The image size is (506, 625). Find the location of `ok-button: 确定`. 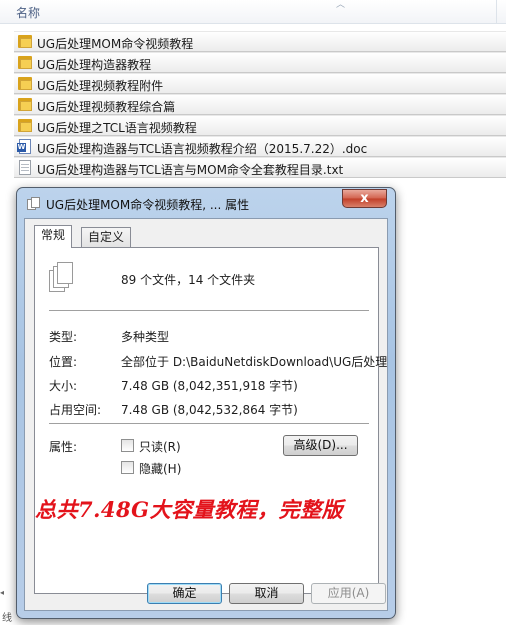

ok-button: 确定 is located at coordinates (184, 593).